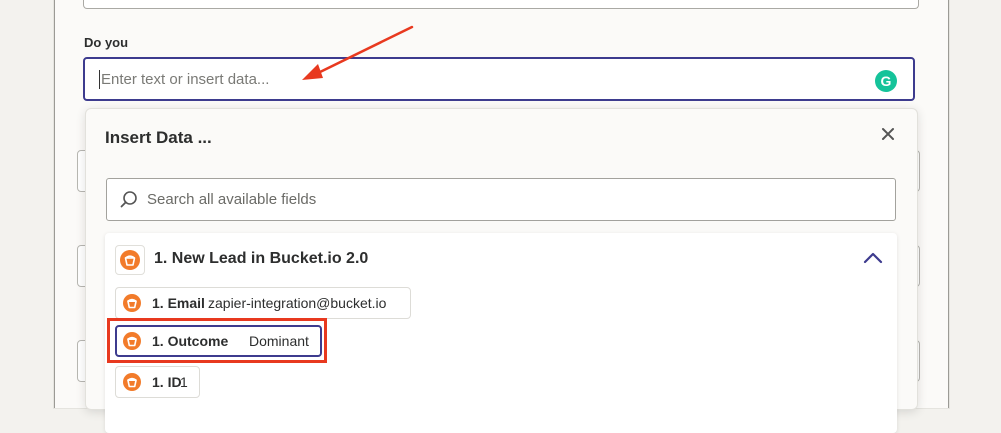  I want to click on previous-field-input, so click(501, 4).